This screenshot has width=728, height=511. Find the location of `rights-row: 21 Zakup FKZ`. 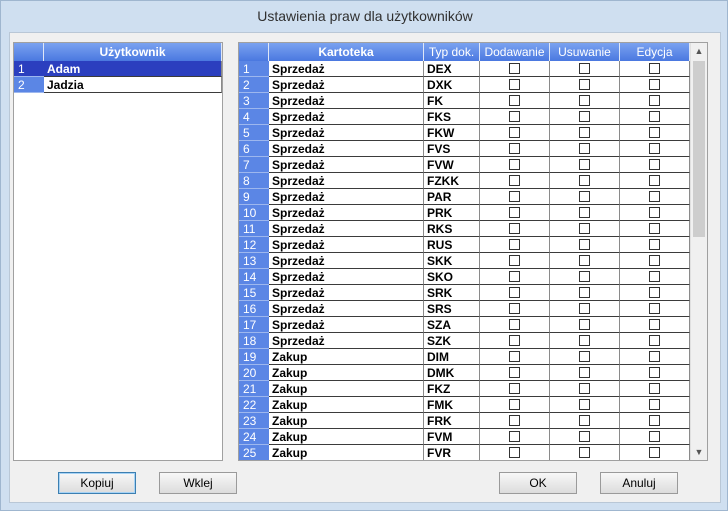

rights-row: 21 Zakup FKZ is located at coordinates (464, 389).